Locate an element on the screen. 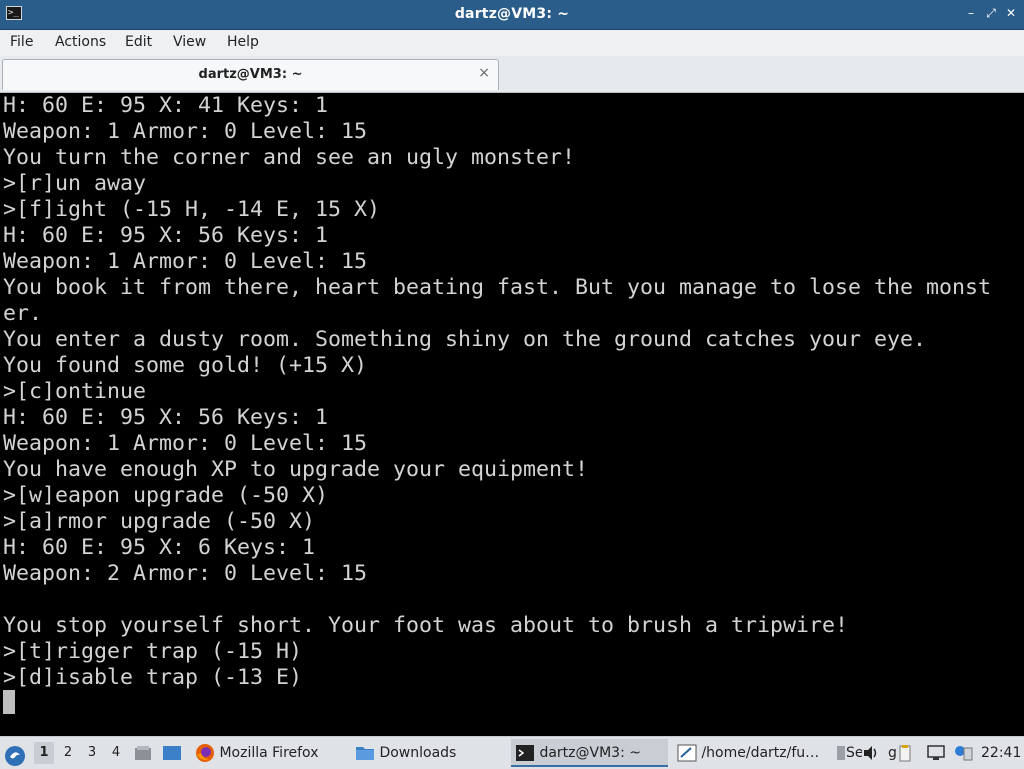 The width and height of the screenshot is (1024, 769). terminal-line: >[a]rmor upgrade (-50 X) is located at coordinates (159, 521).